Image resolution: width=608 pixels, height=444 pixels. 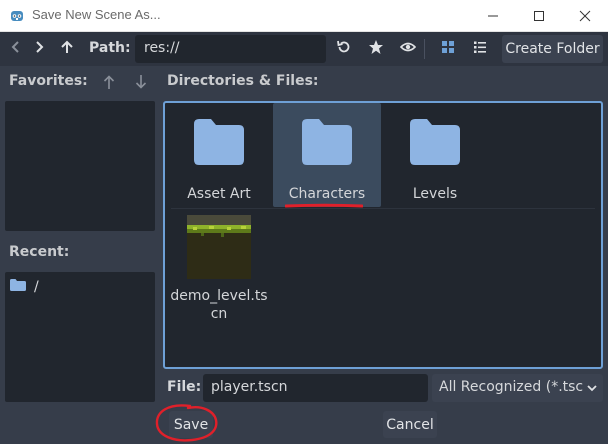 What do you see at coordinates (39, 252) in the screenshot?
I see `recent-label: Recent:` at bounding box center [39, 252].